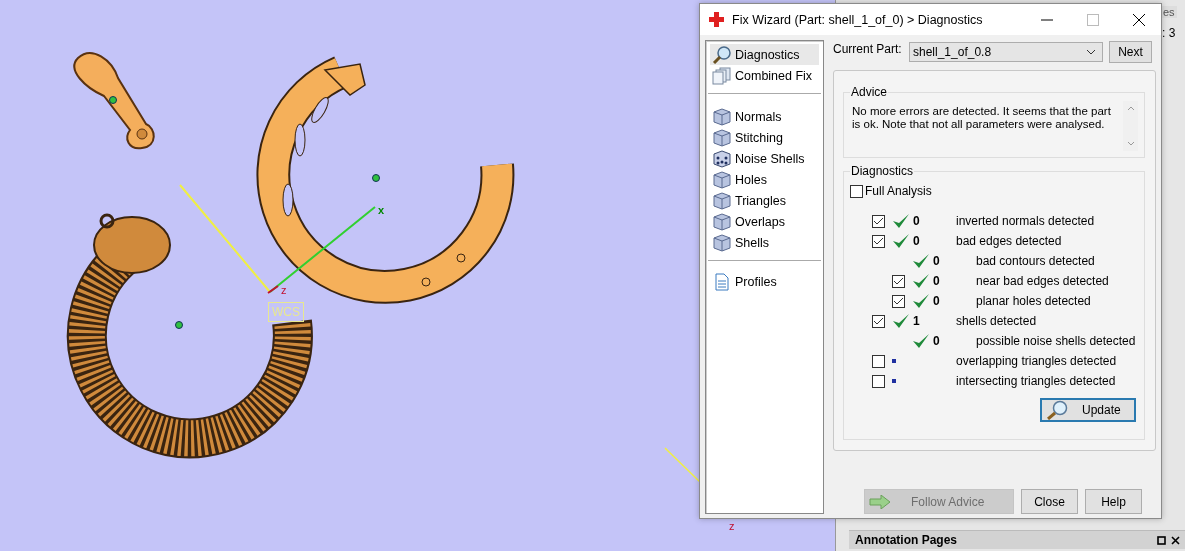 The width and height of the screenshot is (1185, 551). I want to click on check-label: overlapping triangles detected, so click(1036, 361).